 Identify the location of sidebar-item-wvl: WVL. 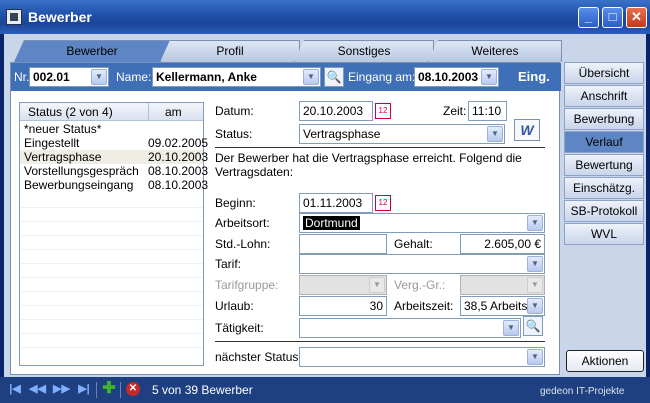
(604, 234).